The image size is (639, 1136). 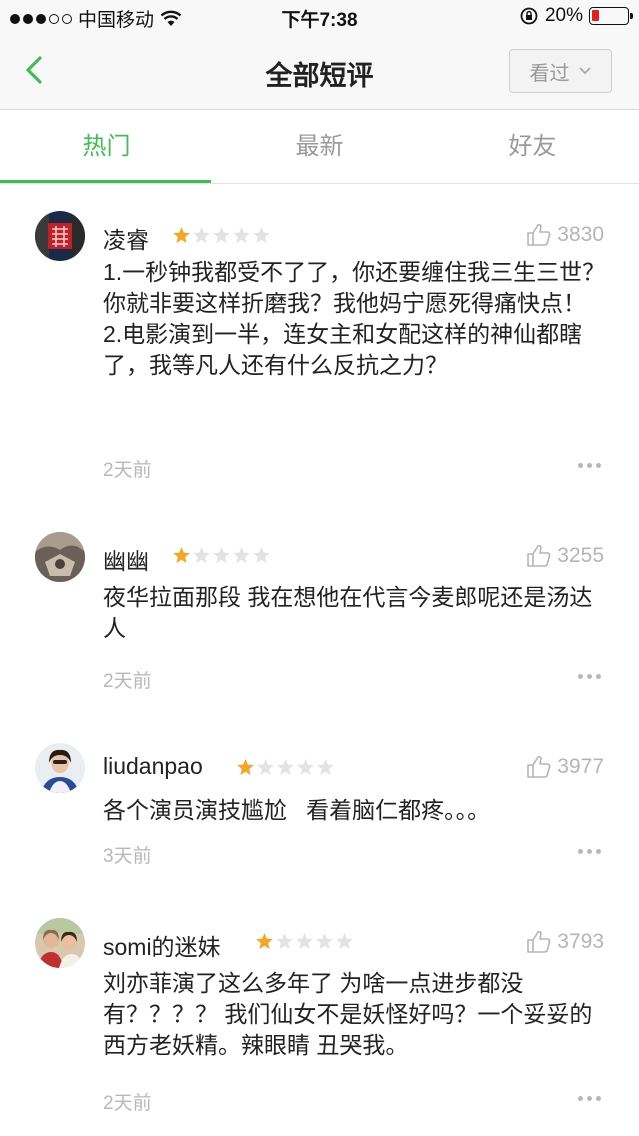 What do you see at coordinates (563, 15) in the screenshot?
I see `battery-percent: 20%` at bounding box center [563, 15].